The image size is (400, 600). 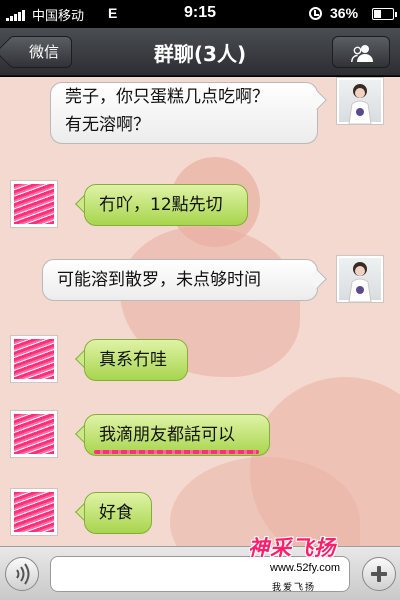 I want to click on status-bar: 中国移动 E 9:15 36%, so click(x=200, y=14).